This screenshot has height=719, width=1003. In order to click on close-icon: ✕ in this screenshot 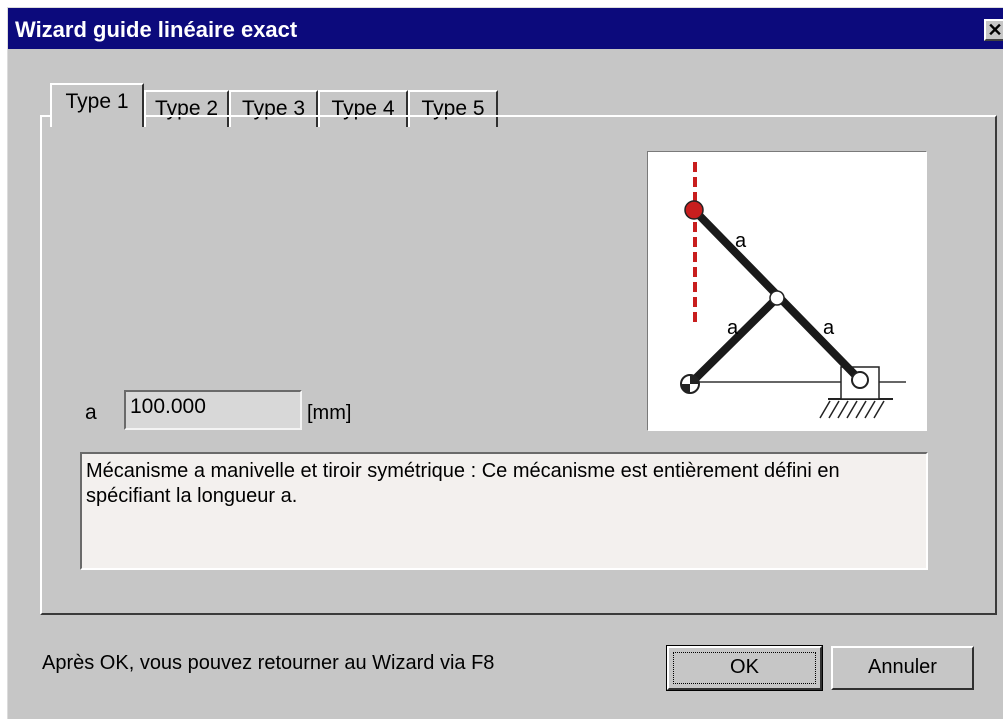, I will do `click(993, 30)`.